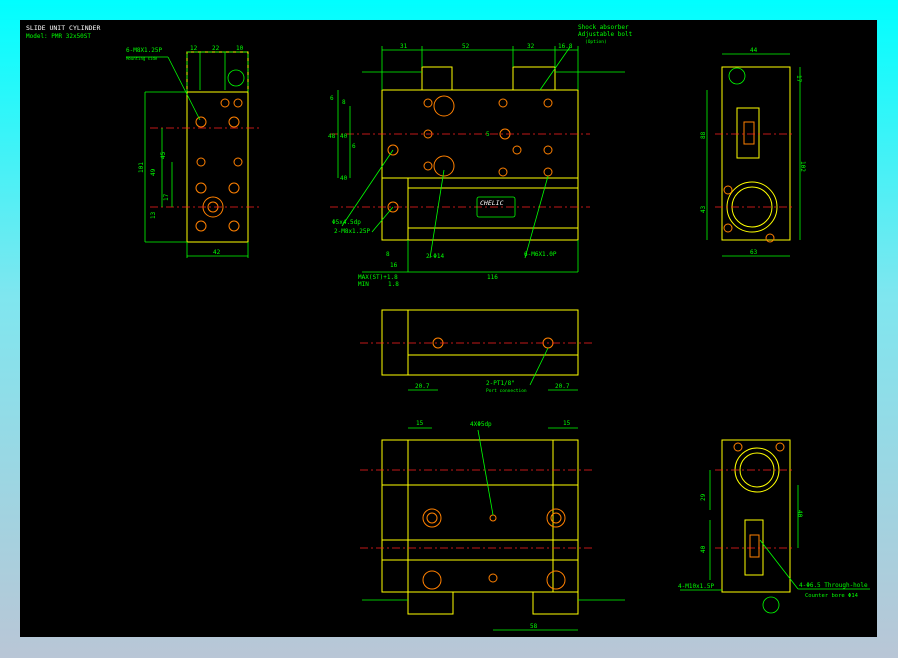  What do you see at coordinates (153, 172) in the screenshot?
I see `dim: 49` at bounding box center [153, 172].